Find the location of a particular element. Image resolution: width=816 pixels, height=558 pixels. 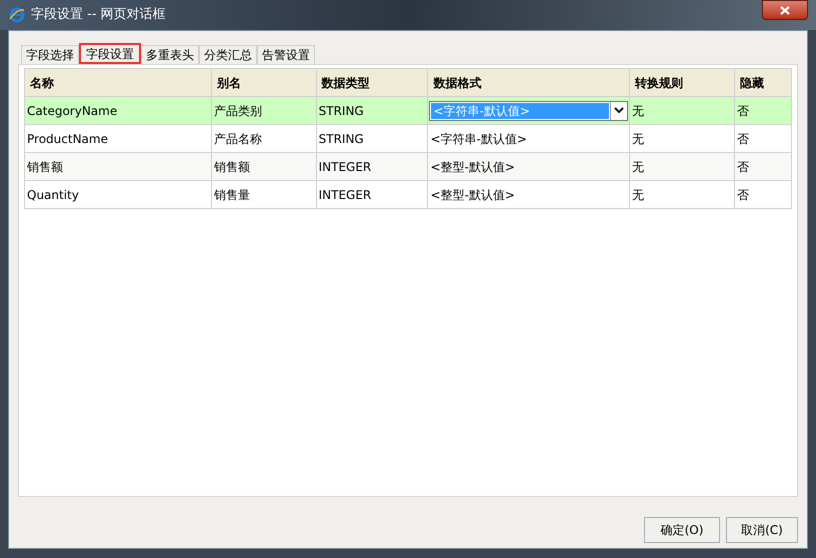

table-cell: 销售量 is located at coordinates (231, 195).